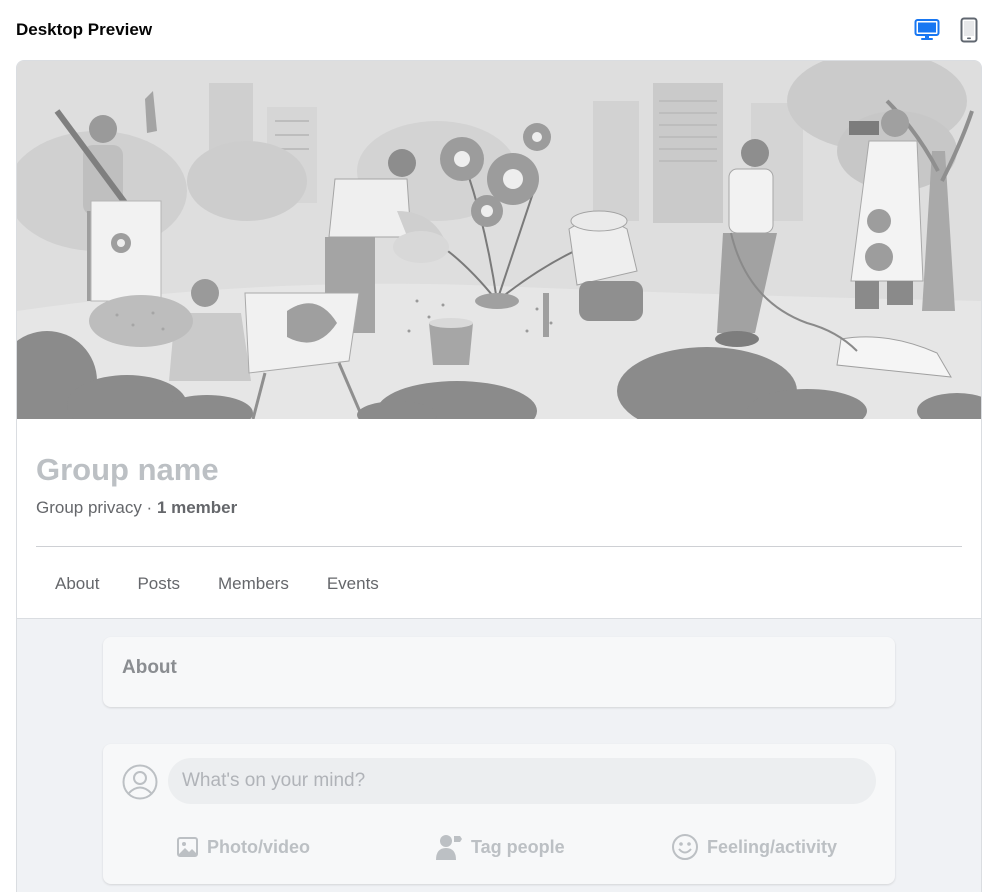 This screenshot has height=892, width=1000. Describe the element at coordinates (84, 29) in the screenshot. I see `header-title: Desktop Preview` at that location.